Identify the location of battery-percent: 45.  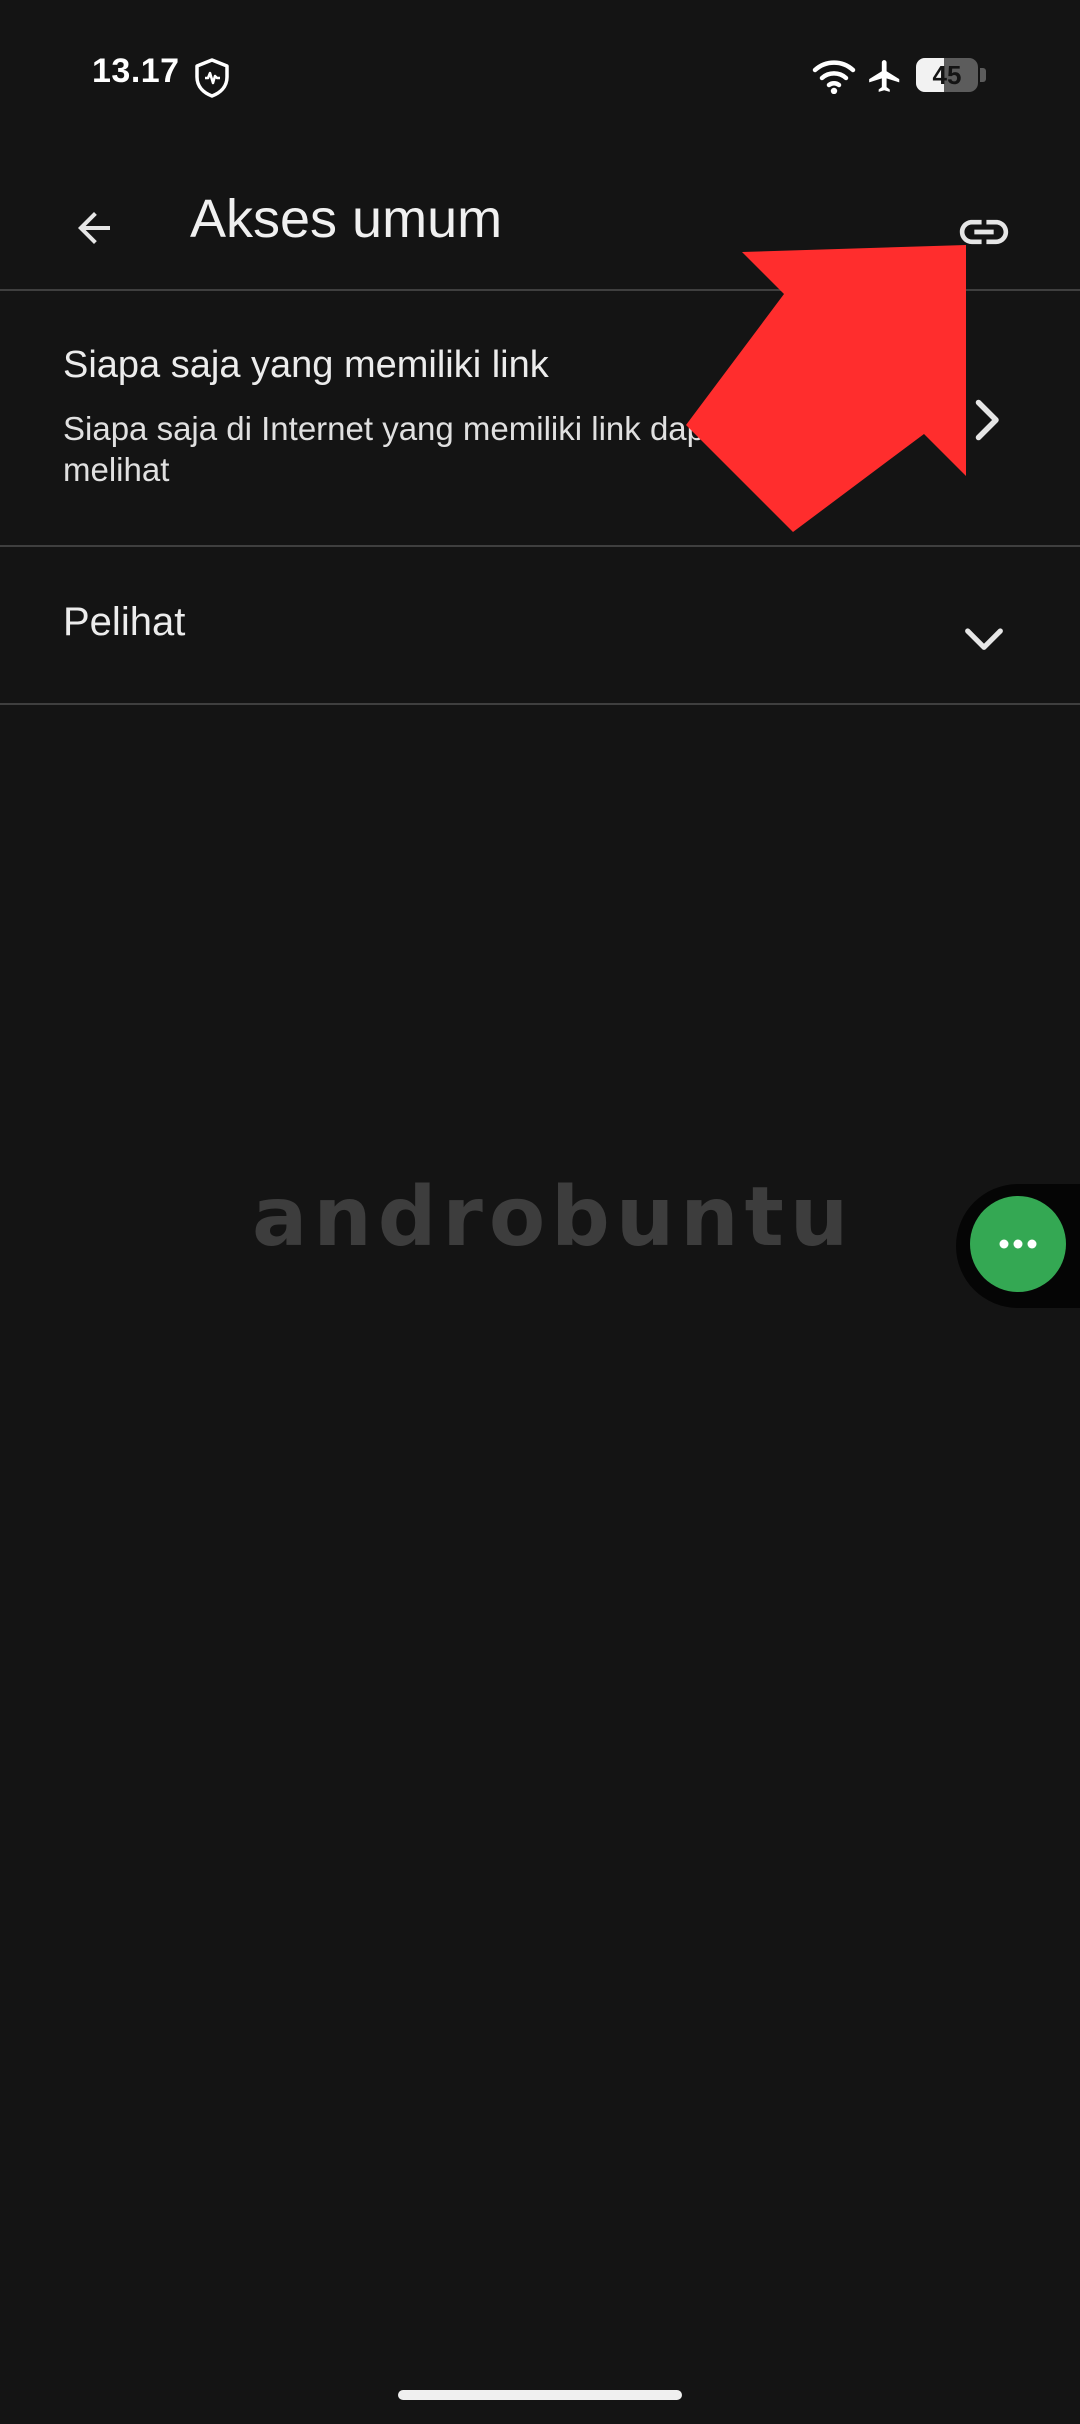
(947, 75).